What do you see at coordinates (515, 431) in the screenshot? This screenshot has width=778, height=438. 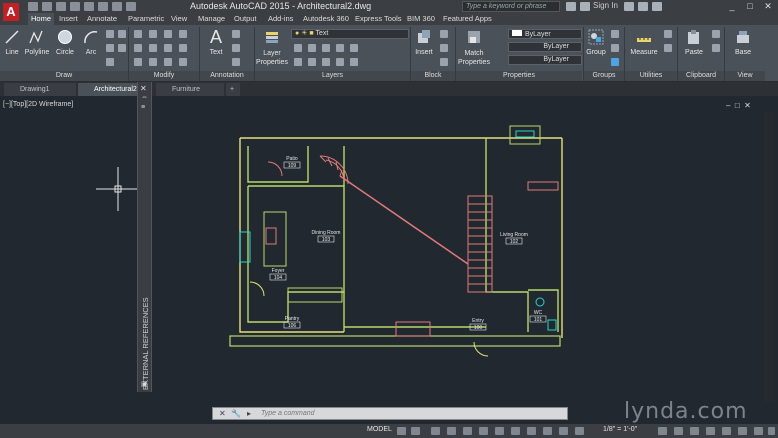 I see `osnap-icon` at bounding box center [515, 431].